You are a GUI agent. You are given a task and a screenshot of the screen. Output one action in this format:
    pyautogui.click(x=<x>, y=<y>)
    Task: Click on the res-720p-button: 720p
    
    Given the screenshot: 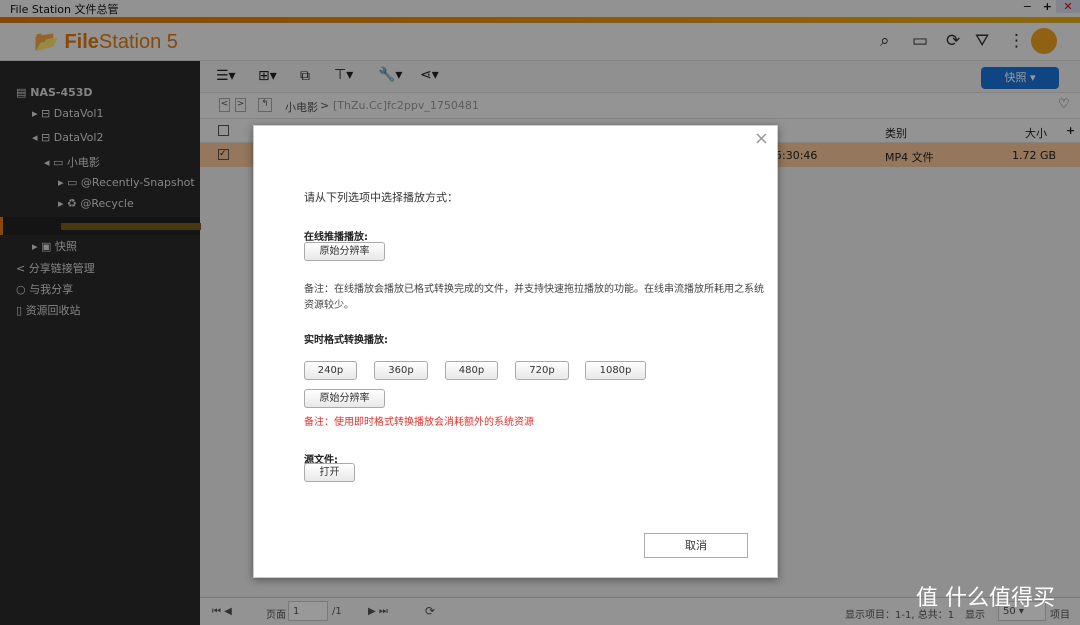 What is the action you would take?
    pyautogui.click(x=542, y=370)
    